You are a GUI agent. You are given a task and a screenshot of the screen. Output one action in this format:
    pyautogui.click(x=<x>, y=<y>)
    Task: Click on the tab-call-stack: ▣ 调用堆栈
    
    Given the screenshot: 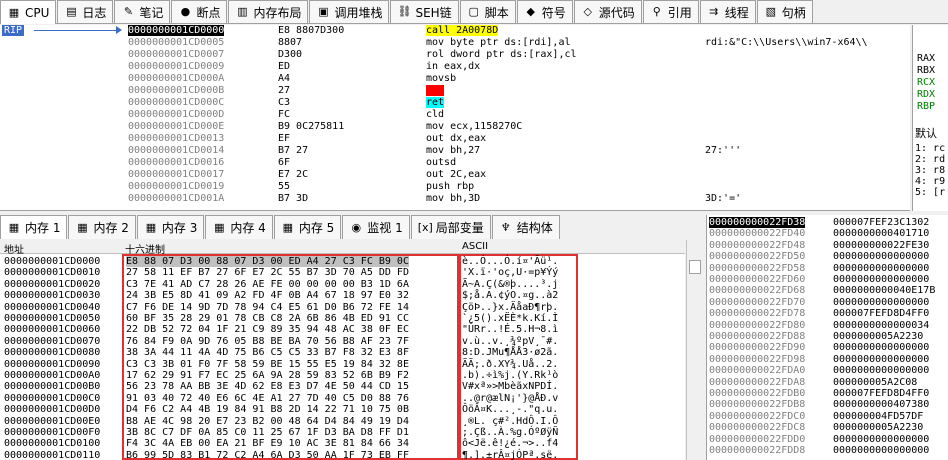 What is the action you would take?
    pyautogui.click(x=349, y=11)
    